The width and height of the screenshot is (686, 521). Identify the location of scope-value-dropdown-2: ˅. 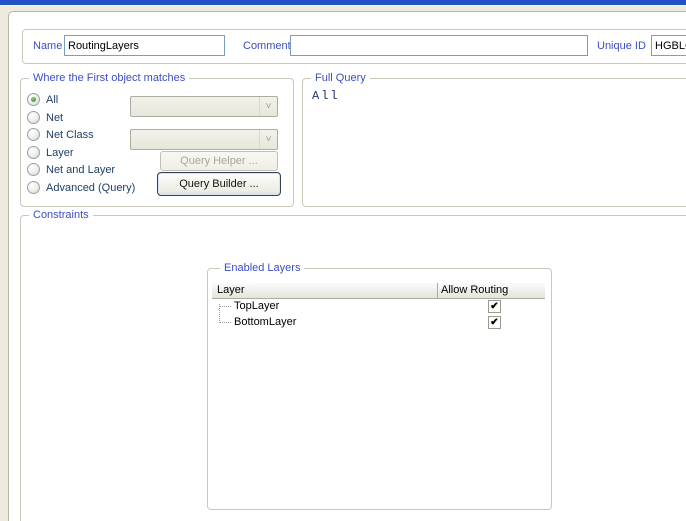
(204, 139).